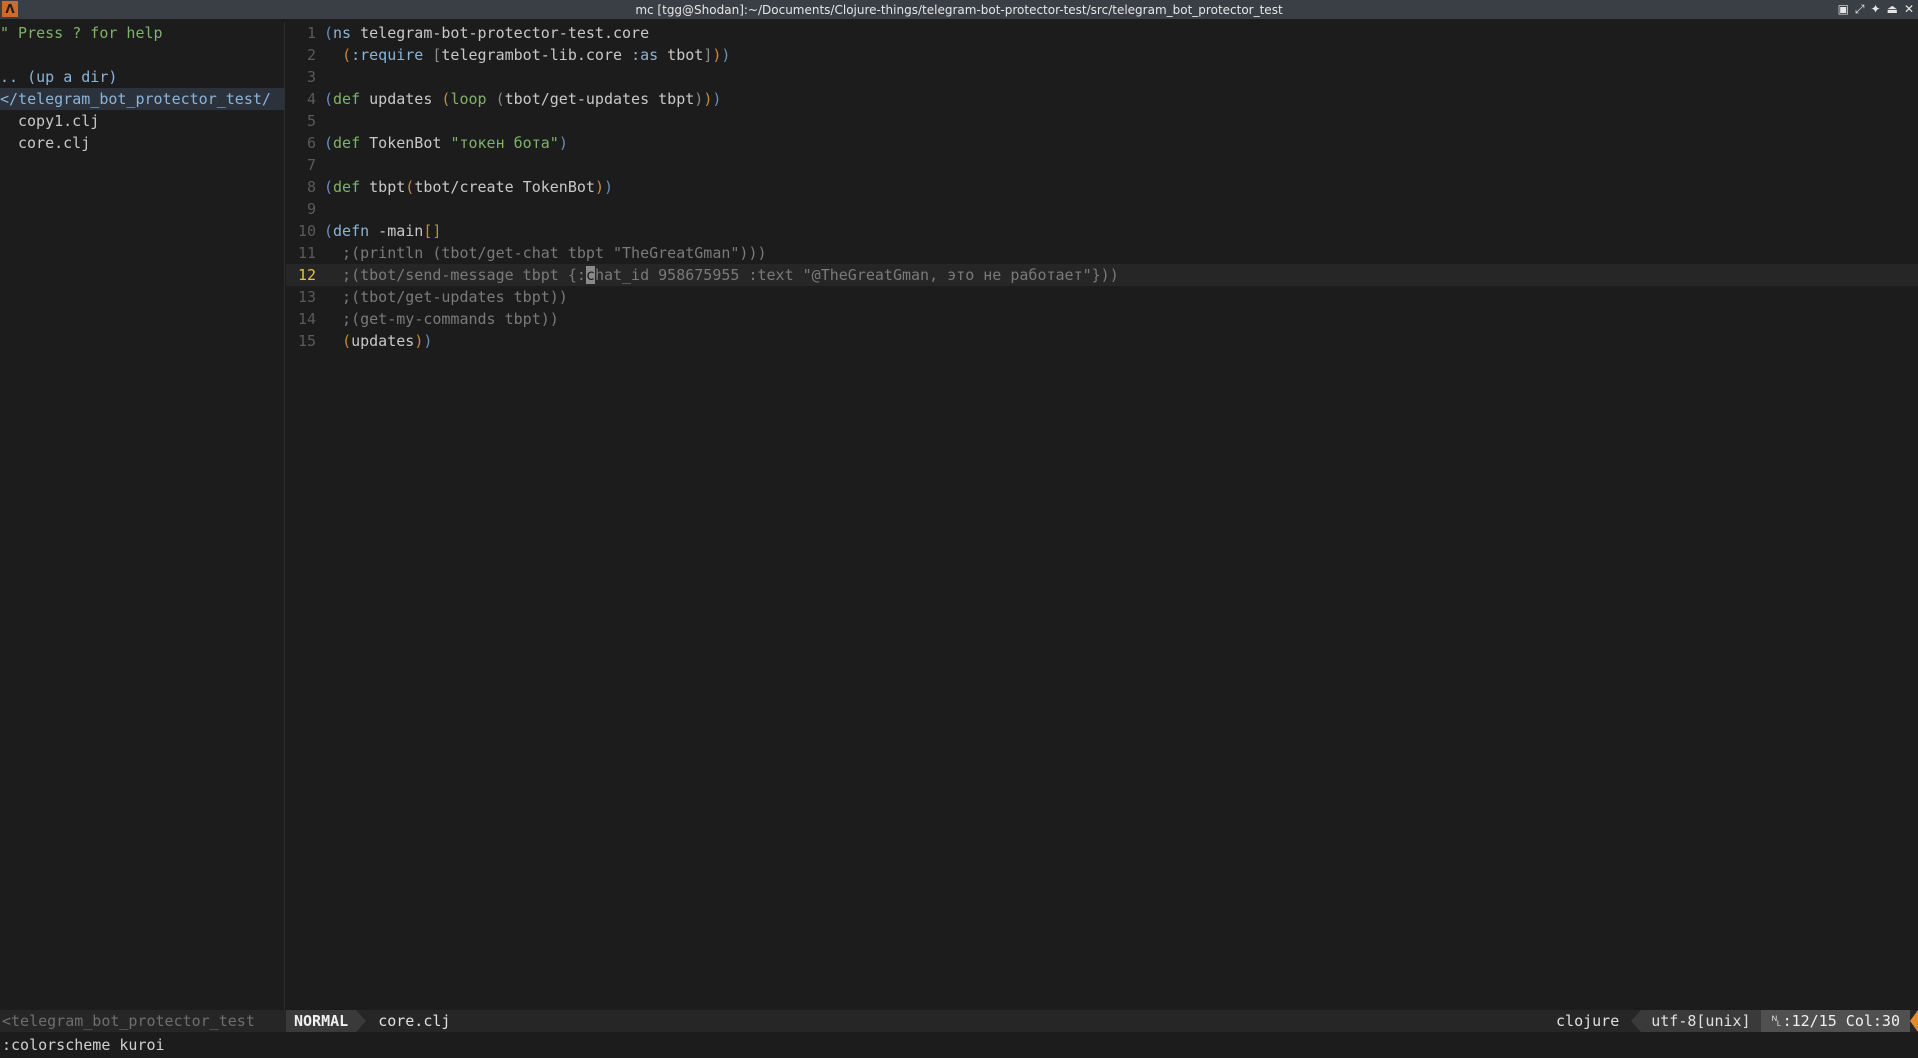 The width and height of the screenshot is (1918, 1058). Describe the element at coordinates (311, 99) in the screenshot. I see `line-number: 4` at that location.